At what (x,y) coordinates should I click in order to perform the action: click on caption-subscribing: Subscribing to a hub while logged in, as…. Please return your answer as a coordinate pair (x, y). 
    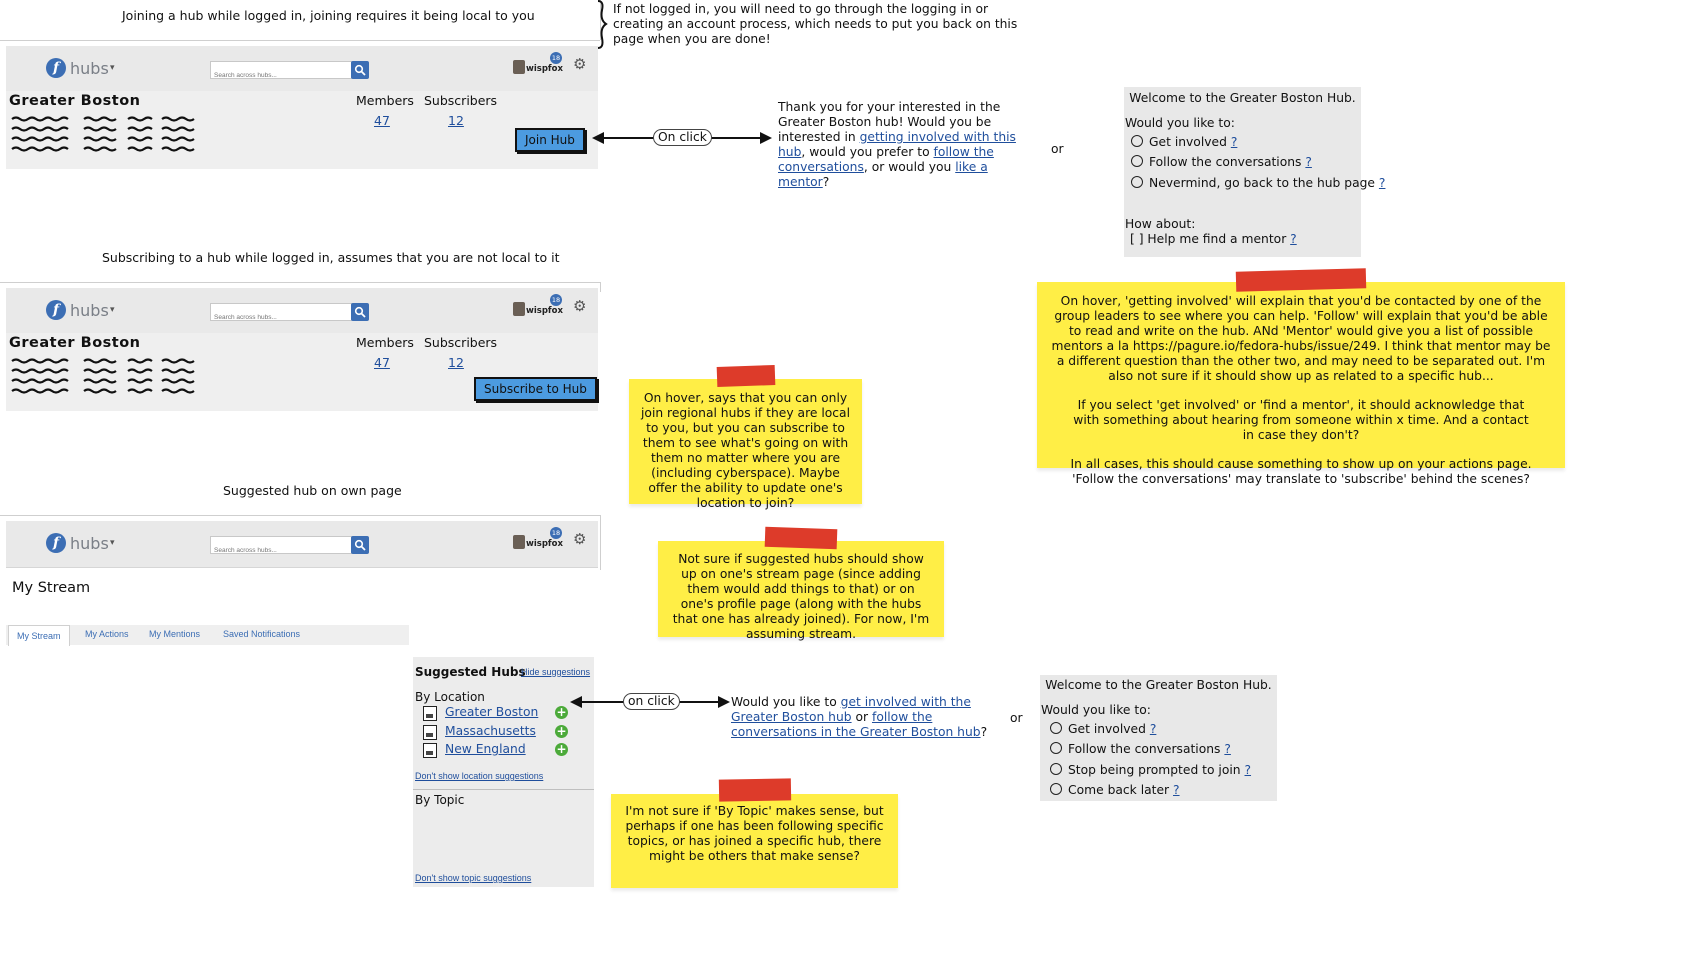
    Looking at the image, I should click on (331, 257).